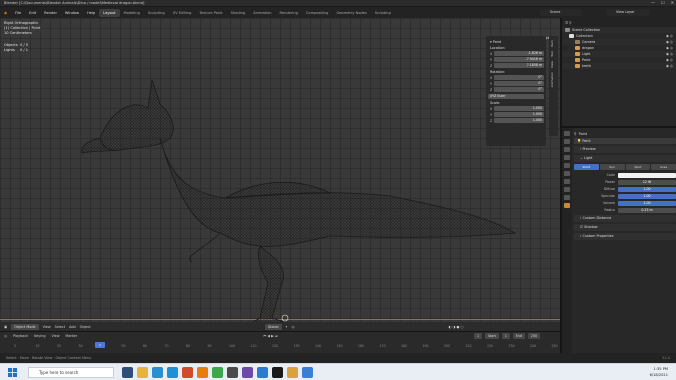 The image size is (676, 380). I want to click on workspace-tab-modeling: Modeling, so click(132, 13).